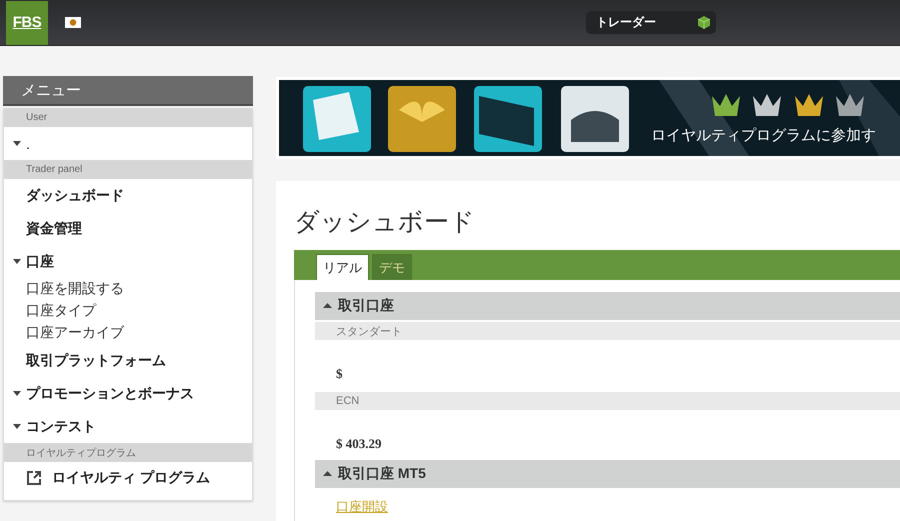 The width and height of the screenshot is (900, 521). Describe the element at coordinates (128, 360) in the screenshot. I see `menu-item: 取引プラットフォーム` at that location.